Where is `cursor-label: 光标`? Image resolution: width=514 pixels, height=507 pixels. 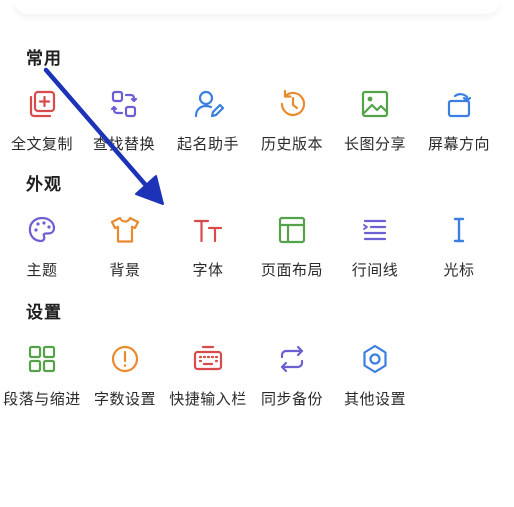
cursor-label: 光标 is located at coordinates (459, 270).